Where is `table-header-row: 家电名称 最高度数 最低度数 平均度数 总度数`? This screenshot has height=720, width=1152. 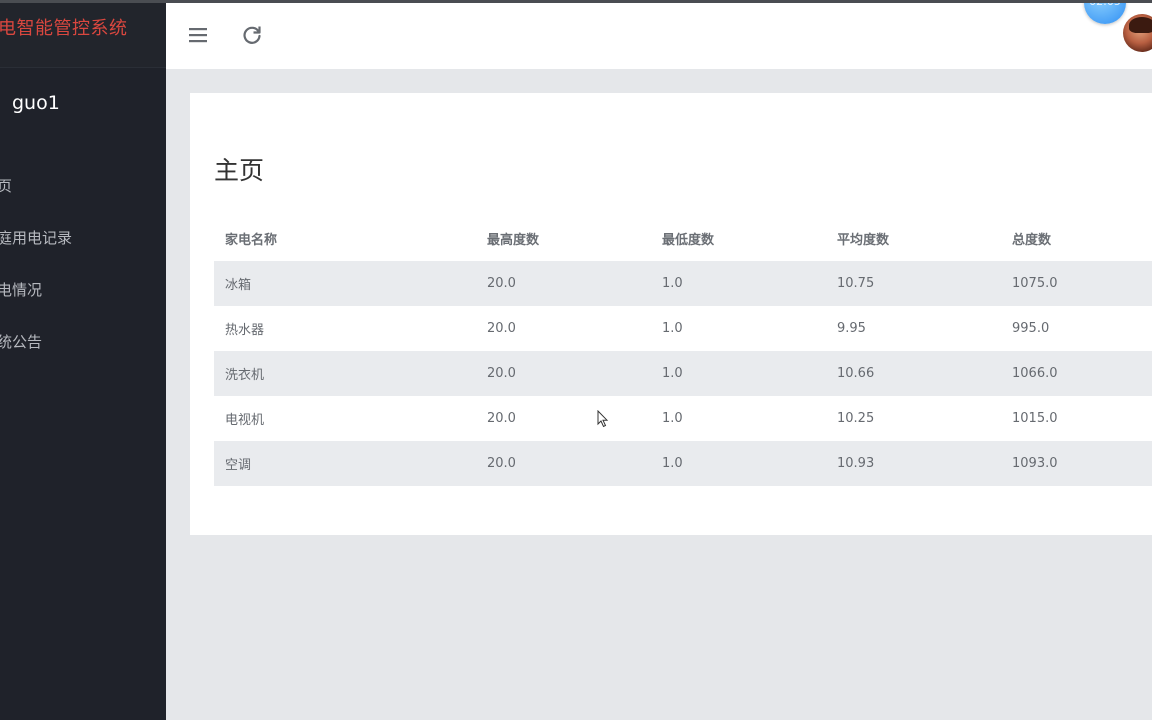 table-header-row: 家电名称 最高度数 最低度数 平均度数 总度数 is located at coordinates (683, 238).